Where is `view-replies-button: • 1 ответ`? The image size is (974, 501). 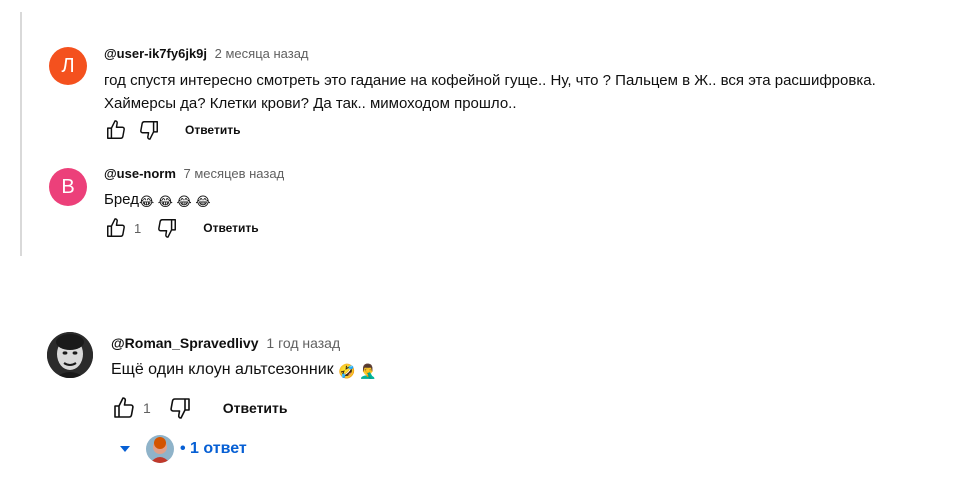
view-replies-button: • 1 ответ is located at coordinates (182, 449).